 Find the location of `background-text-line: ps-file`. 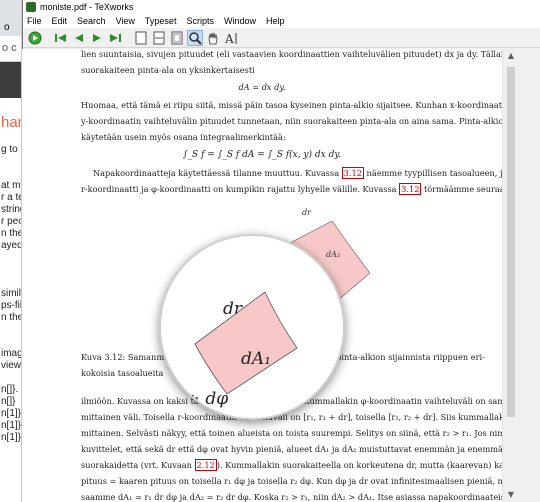

background-text-line: ps-file is located at coordinates (11, 305).